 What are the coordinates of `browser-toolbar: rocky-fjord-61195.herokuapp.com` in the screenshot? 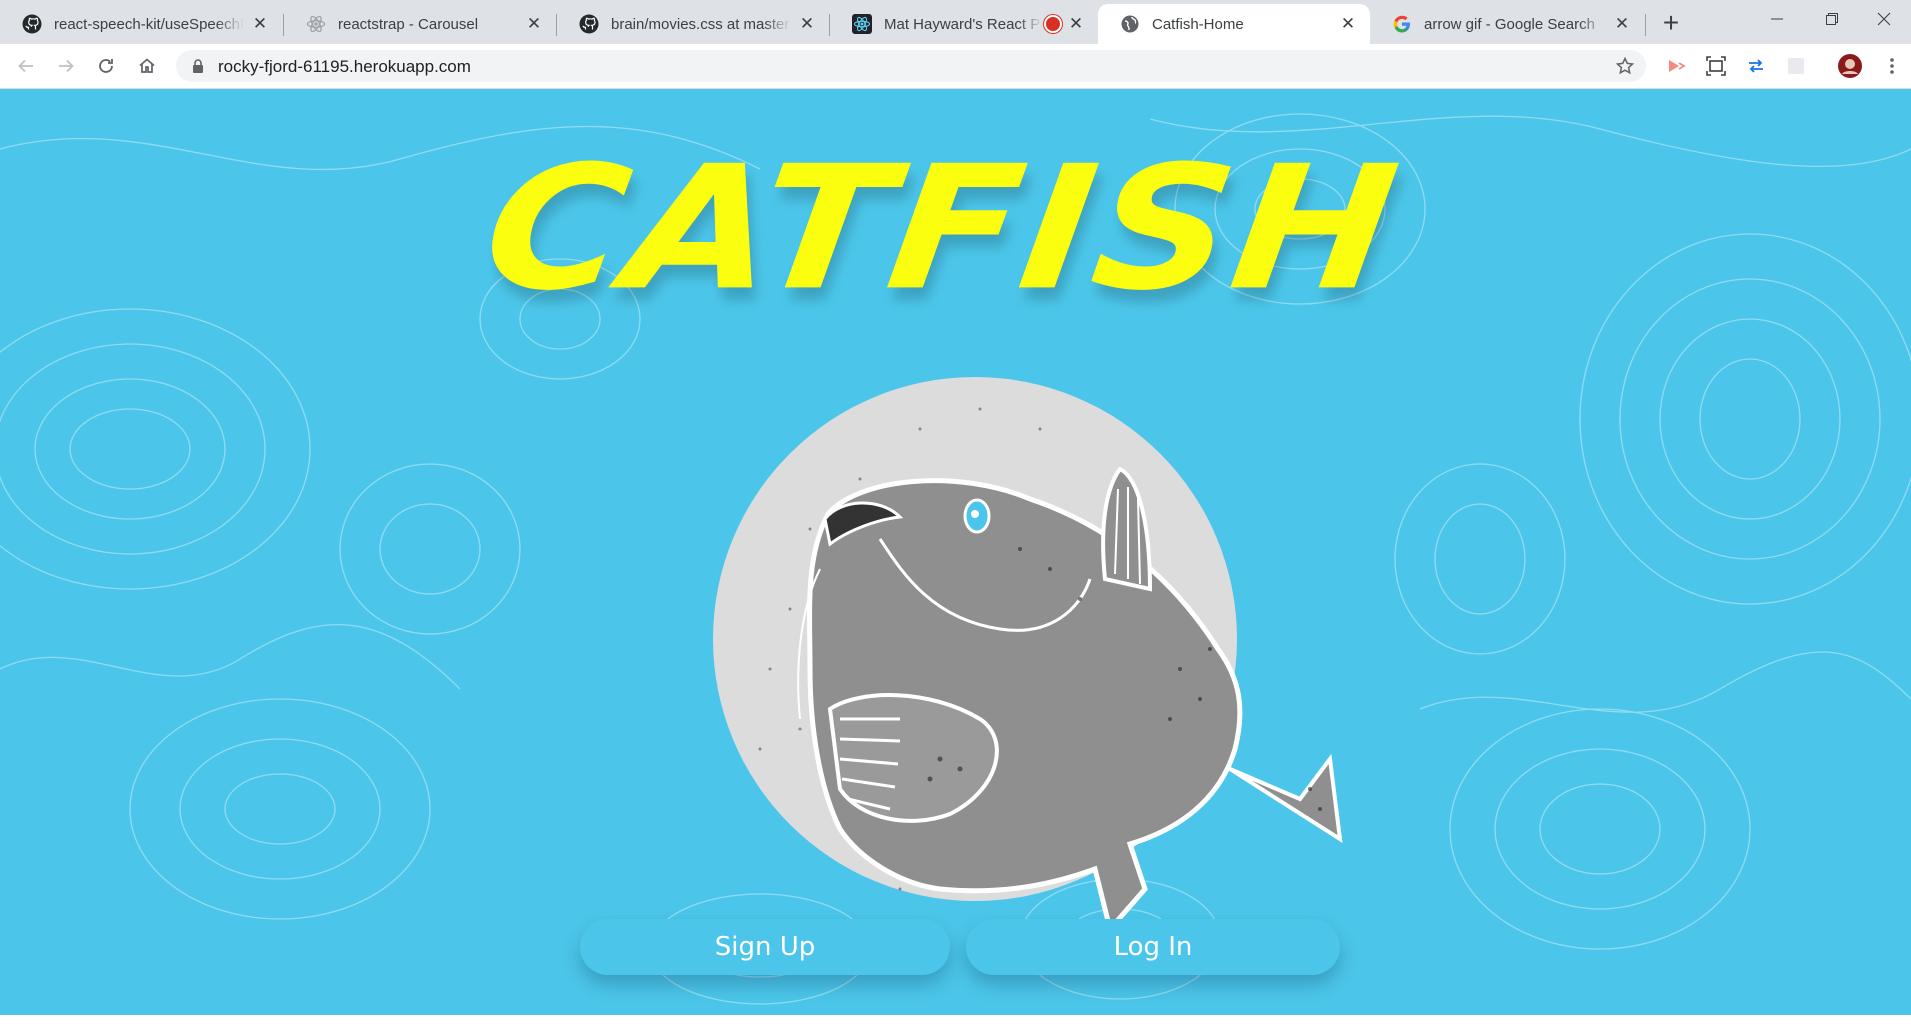 It's located at (955, 66).